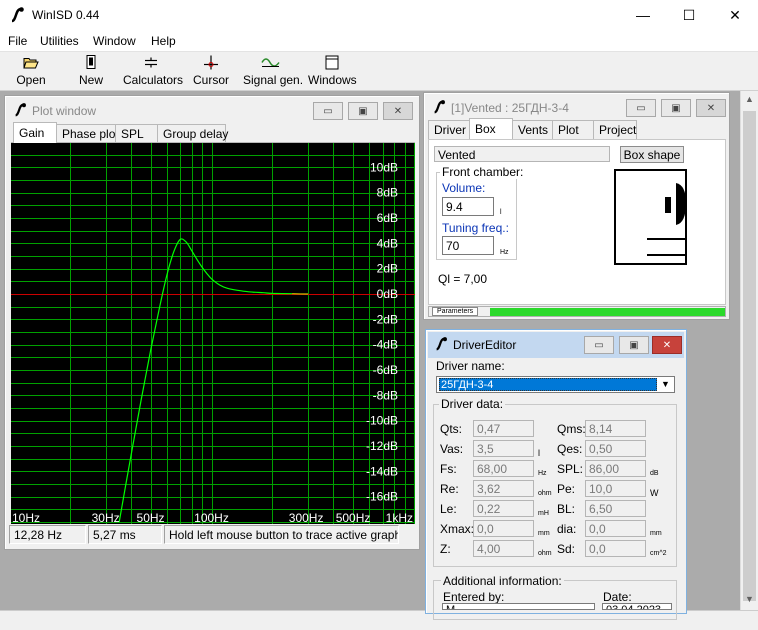  Describe the element at coordinates (570, 449) in the screenshot. I see `qes-label: Qes:` at that location.